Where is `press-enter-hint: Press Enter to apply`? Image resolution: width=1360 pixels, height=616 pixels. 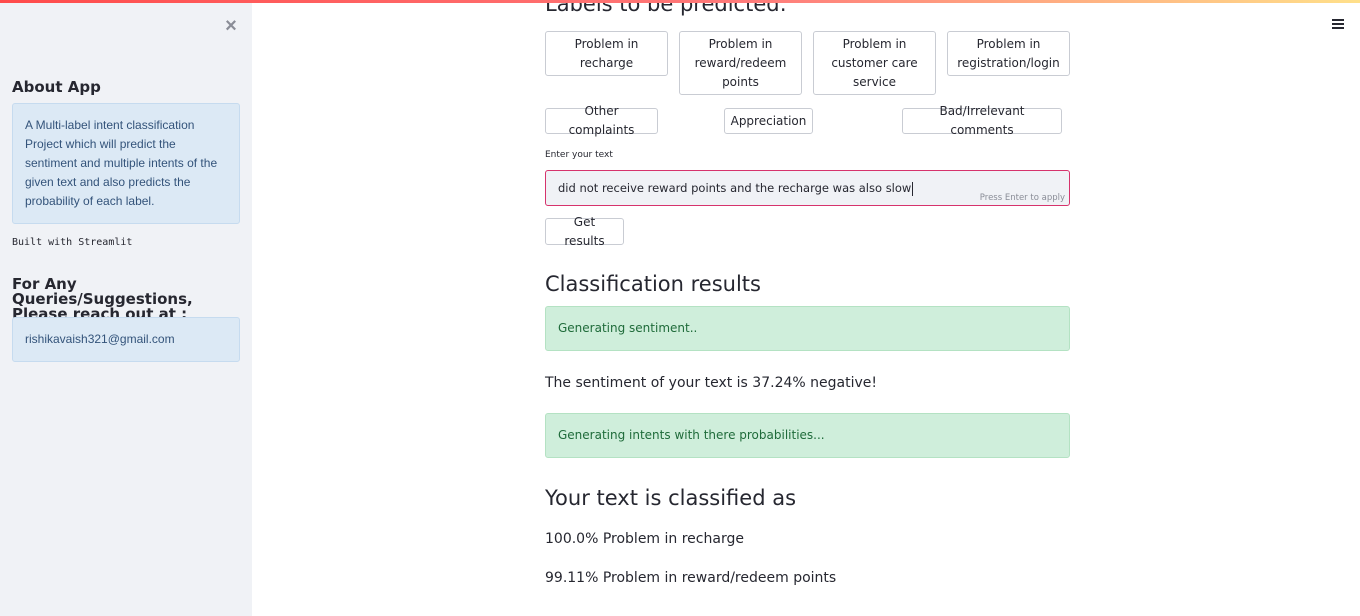 press-enter-hint: Press Enter to apply is located at coordinates (1022, 198).